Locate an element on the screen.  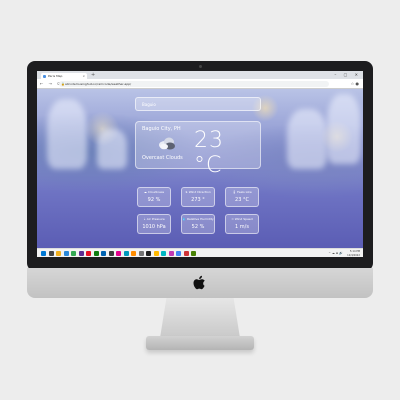
stat-feels-like: 🌡 Feels Like 23 °C is located at coordinates (242, 197).